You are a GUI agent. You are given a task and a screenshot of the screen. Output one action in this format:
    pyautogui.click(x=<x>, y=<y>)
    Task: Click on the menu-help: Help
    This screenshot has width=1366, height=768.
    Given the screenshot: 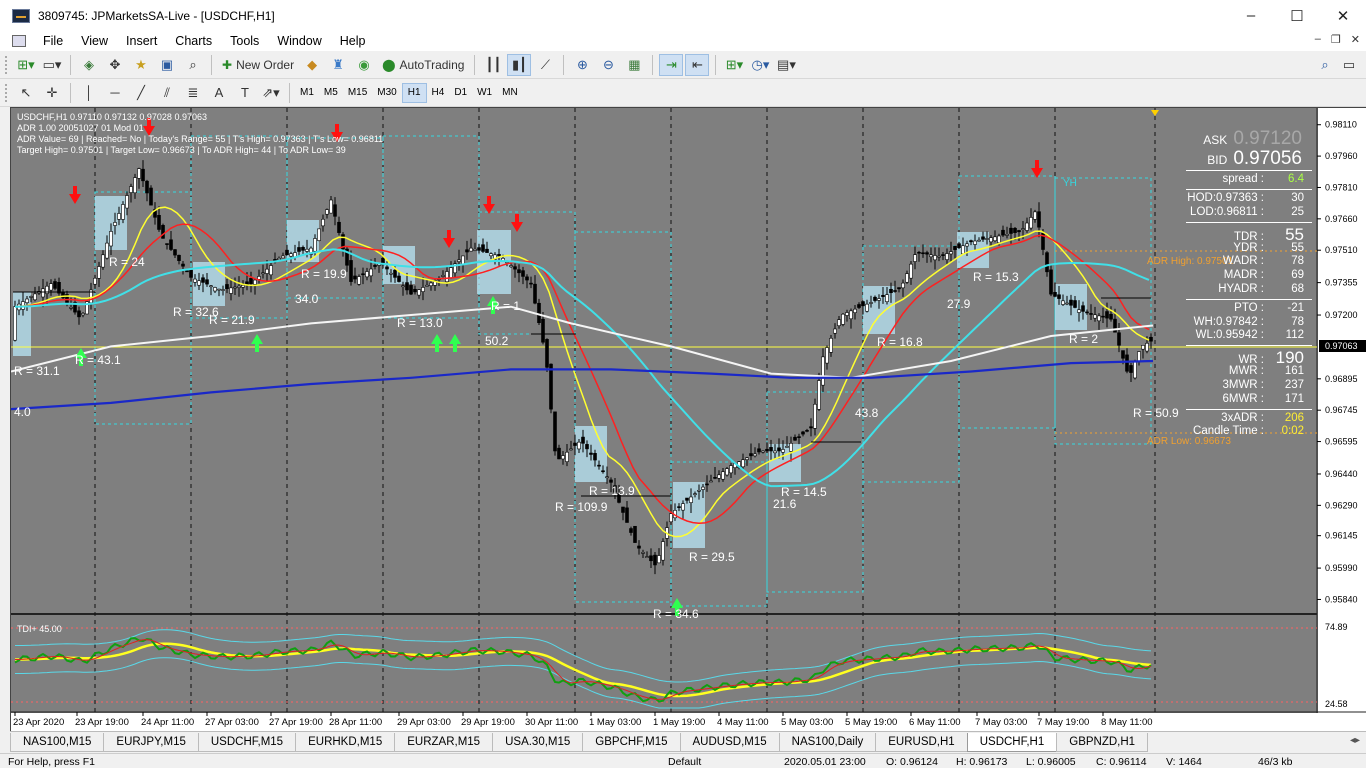 What is the action you would take?
    pyautogui.click(x=353, y=41)
    